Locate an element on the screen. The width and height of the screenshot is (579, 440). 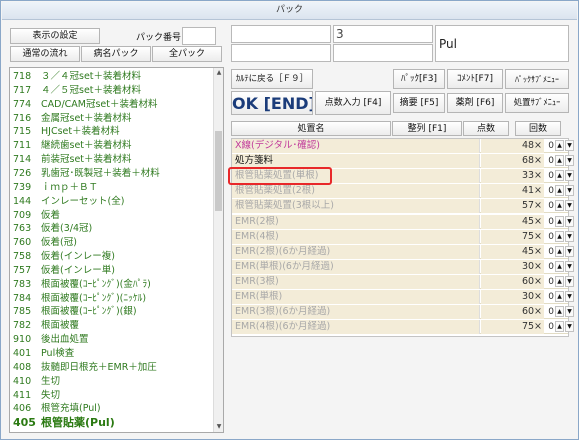
pack-list-item: 758 仮着(インレー複) is located at coordinates (112, 257).